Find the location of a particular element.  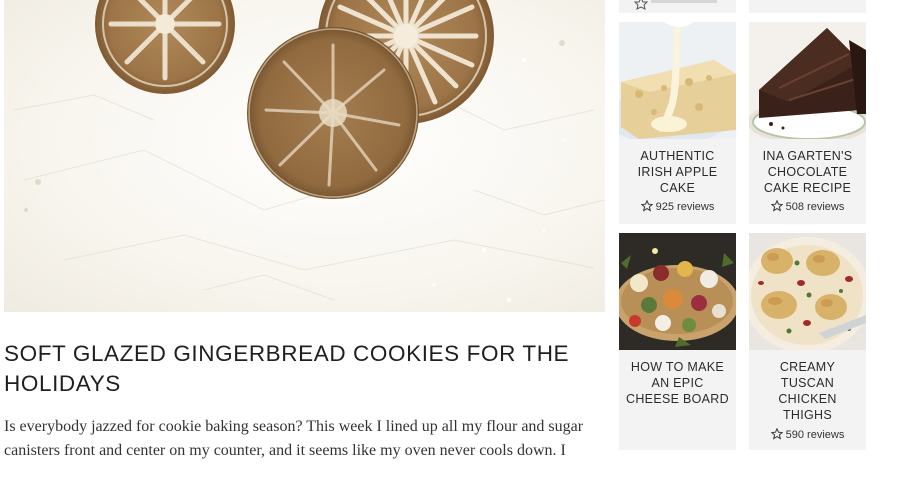

review-count: 508 reviews is located at coordinates (815, 207).